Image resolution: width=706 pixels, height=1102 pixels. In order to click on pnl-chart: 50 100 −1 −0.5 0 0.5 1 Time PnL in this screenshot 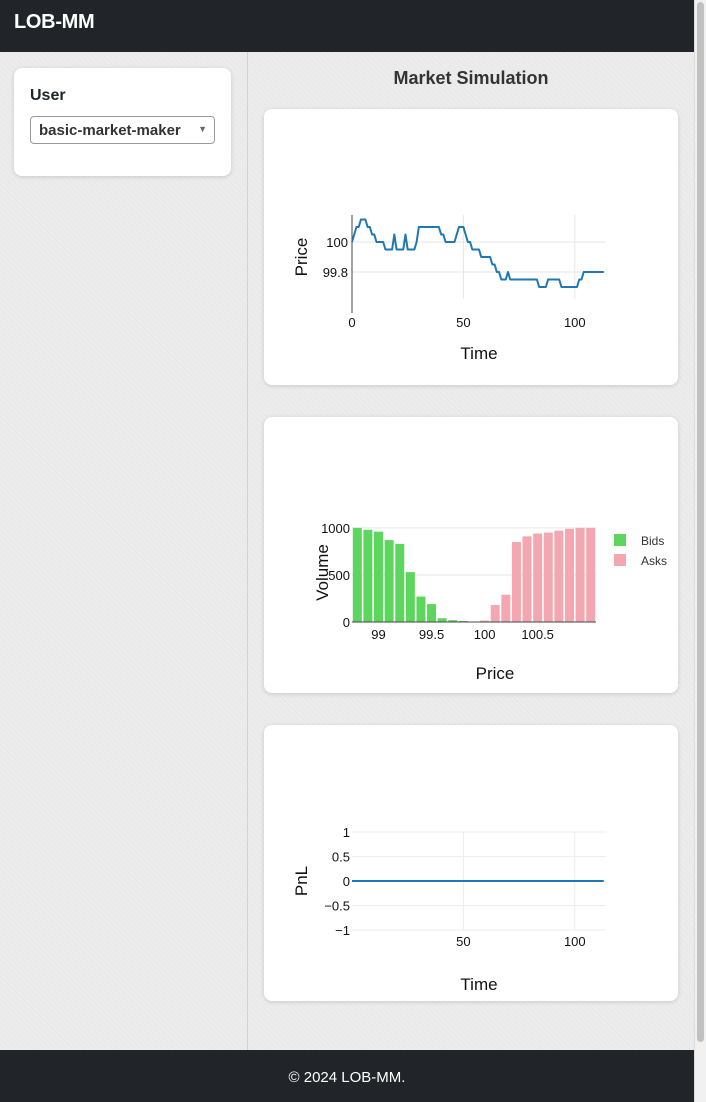, I will do `click(471, 863)`.